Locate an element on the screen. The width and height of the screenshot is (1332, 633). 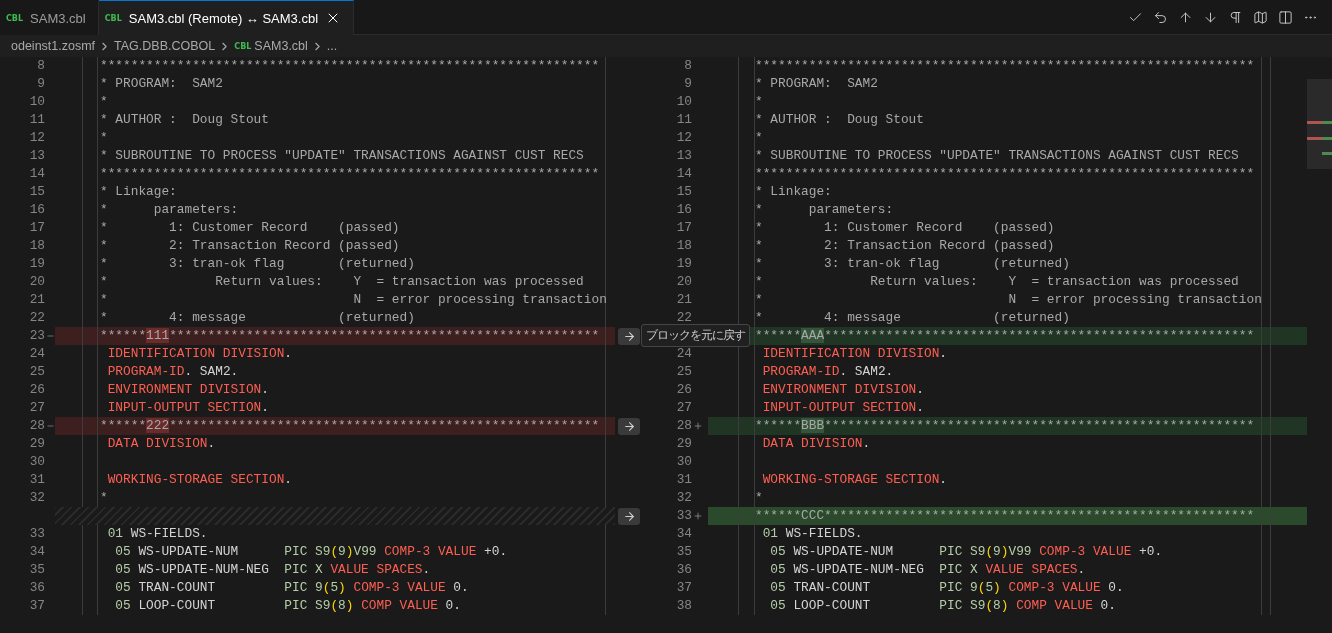
breadcrumb-item: odeinst1.zosmf is located at coordinates (53, 46).